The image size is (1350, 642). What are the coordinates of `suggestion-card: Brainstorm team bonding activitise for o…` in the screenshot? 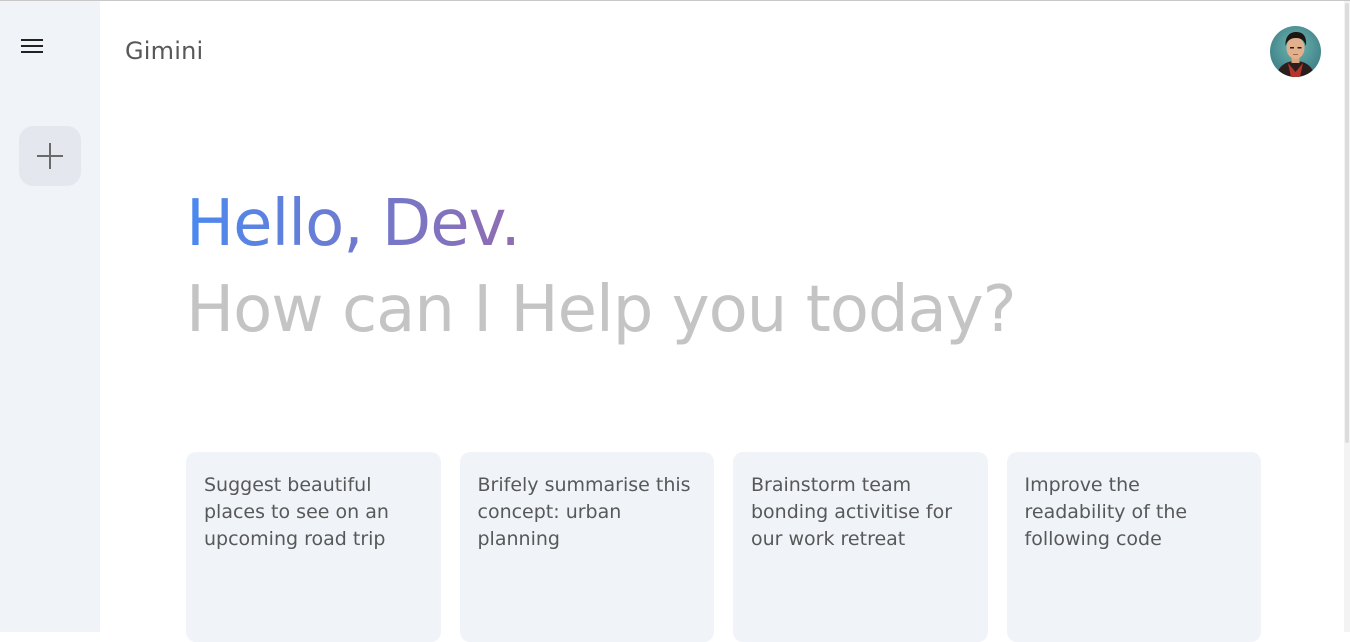 It's located at (860, 547).